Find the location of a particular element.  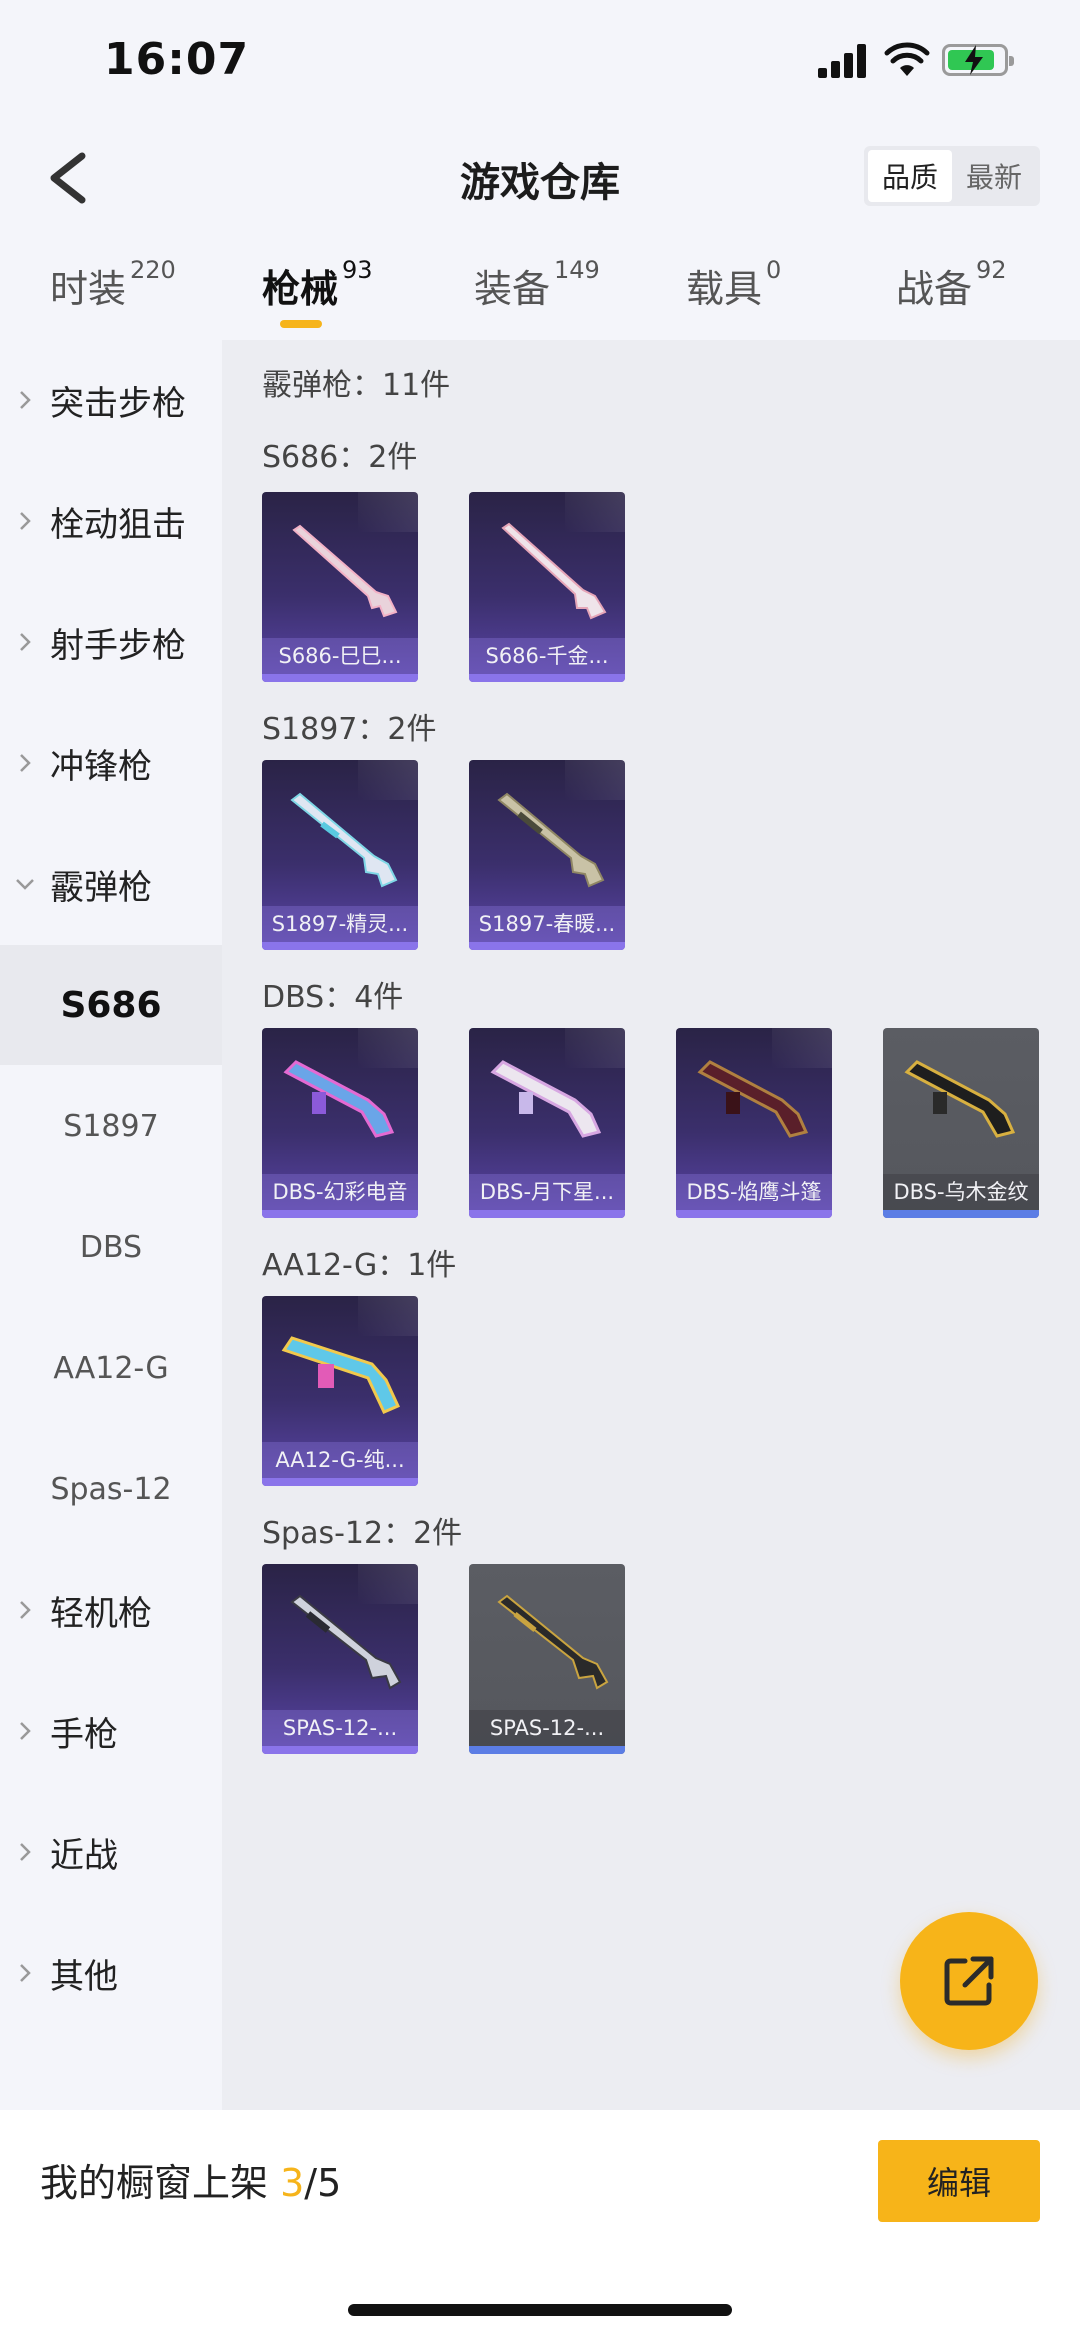

sort-quality-button: 品质 is located at coordinates (910, 176).